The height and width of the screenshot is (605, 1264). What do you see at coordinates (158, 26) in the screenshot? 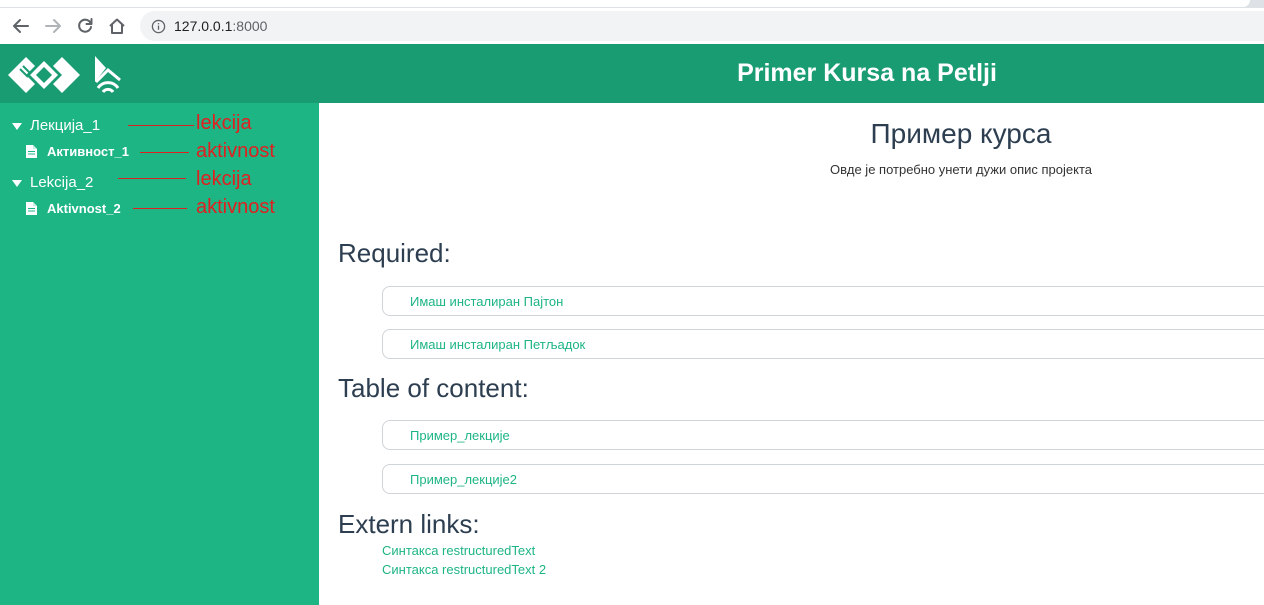
I see `info-icon` at bounding box center [158, 26].